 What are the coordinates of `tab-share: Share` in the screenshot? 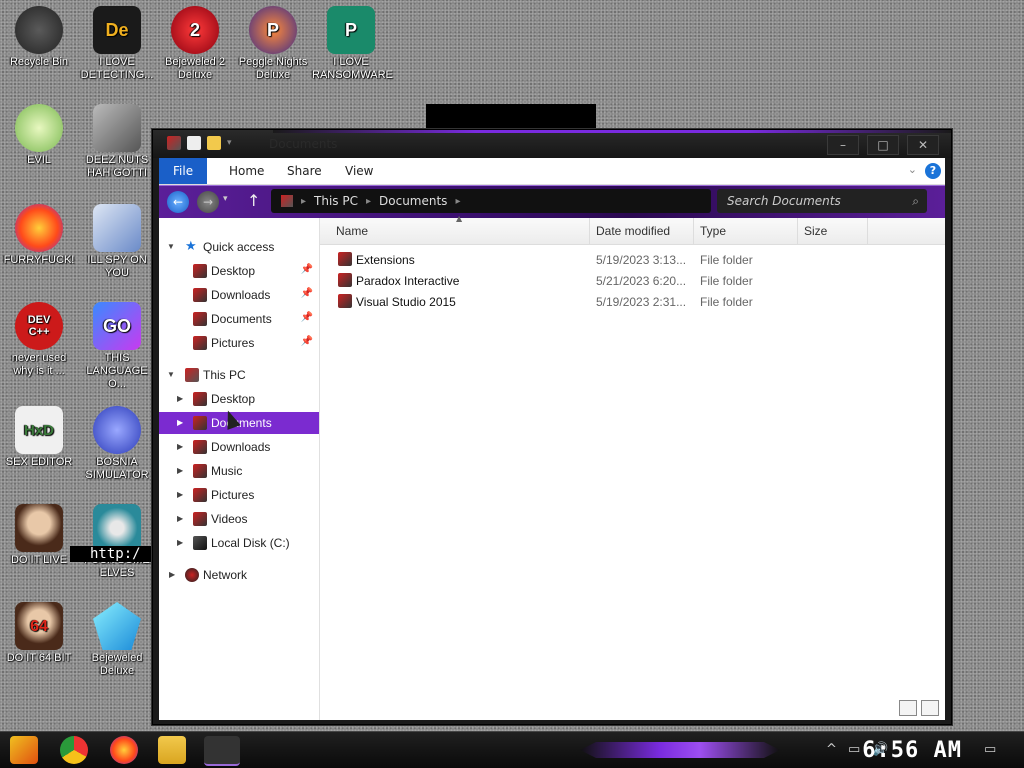 It's located at (304, 171).